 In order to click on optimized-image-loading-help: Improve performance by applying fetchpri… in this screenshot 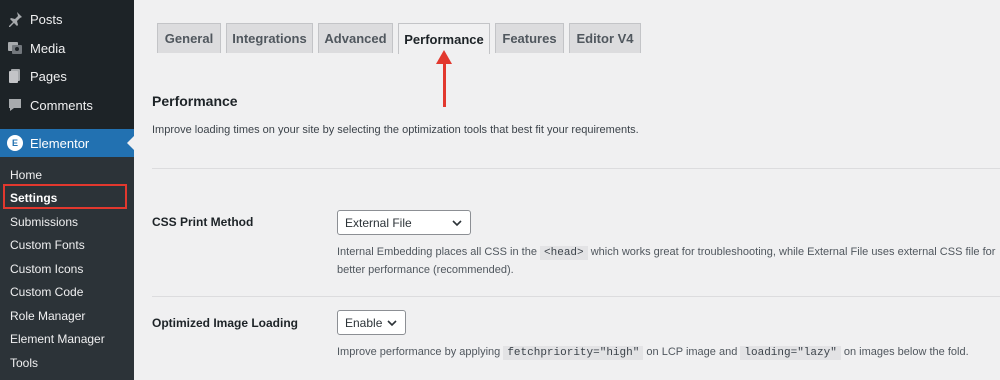, I will do `click(653, 353)`.